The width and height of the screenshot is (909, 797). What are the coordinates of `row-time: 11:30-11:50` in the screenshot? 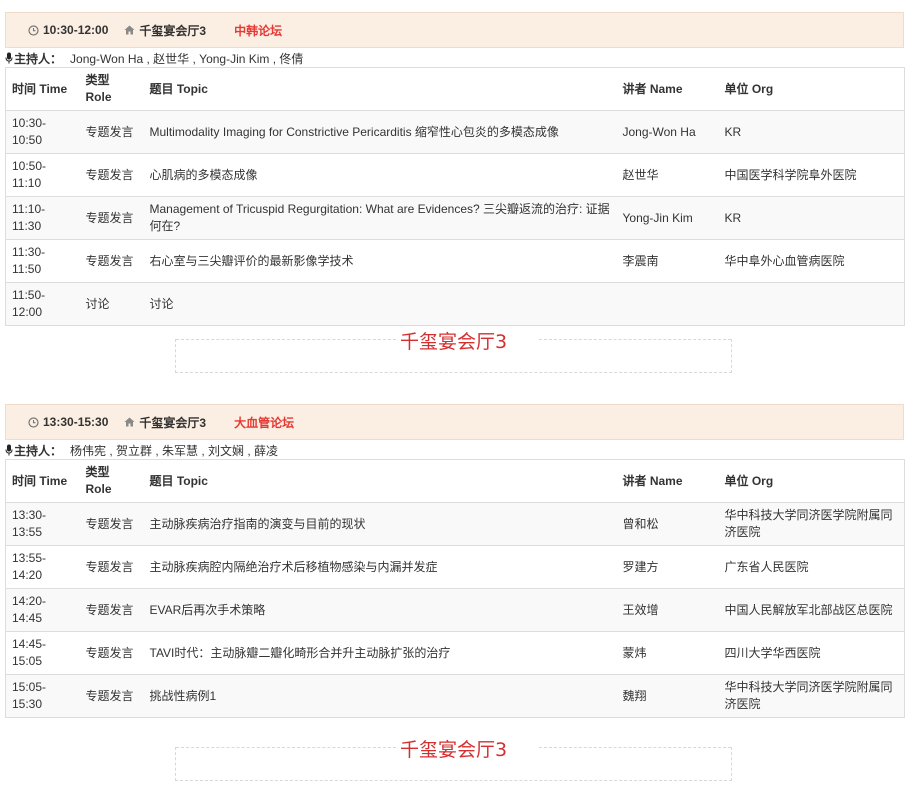 It's located at (42, 261).